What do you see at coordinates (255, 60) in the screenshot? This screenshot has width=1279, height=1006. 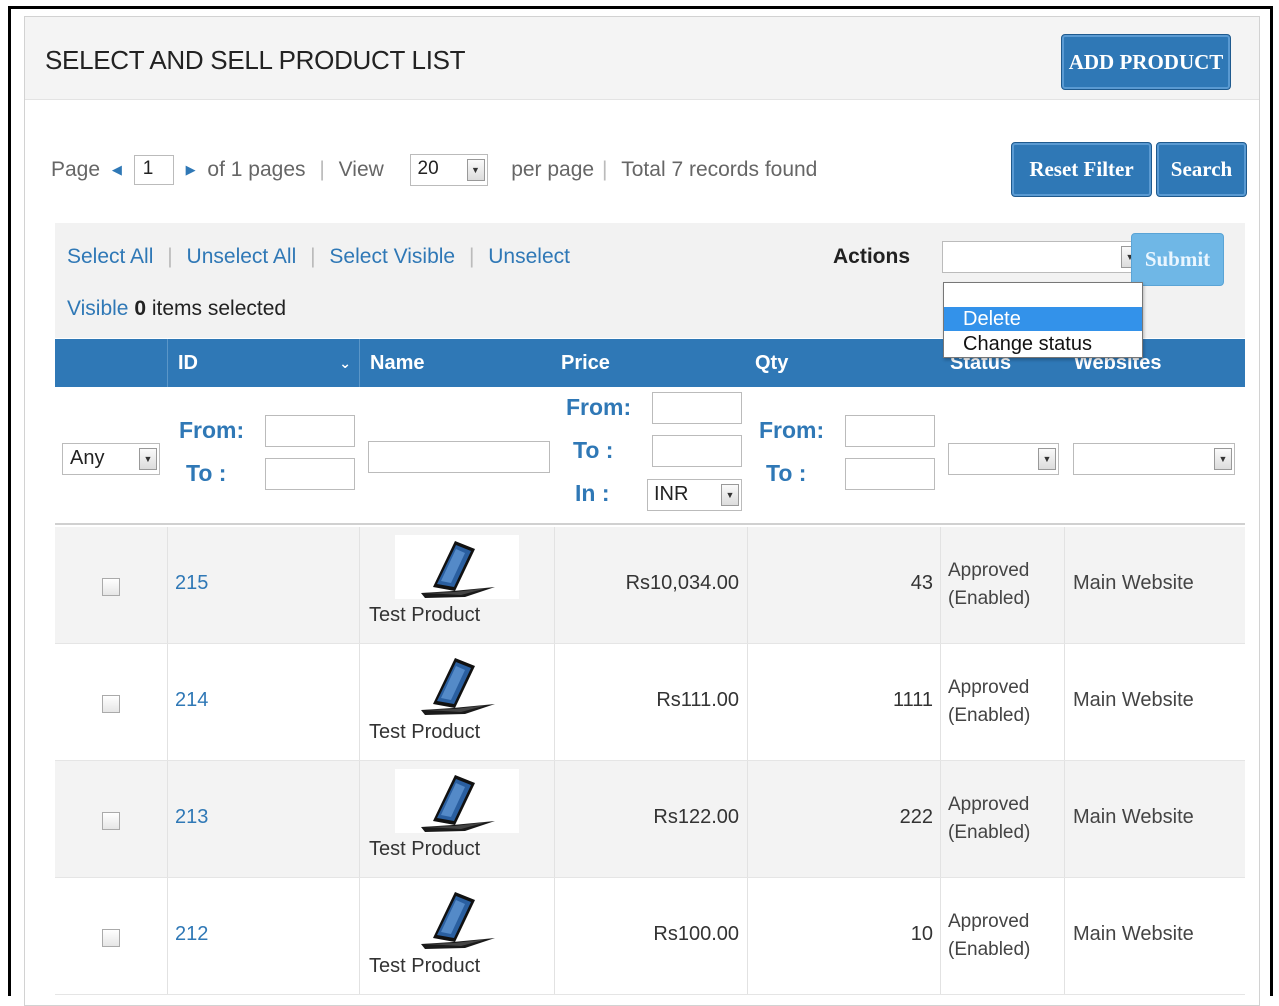 I see `page-title: SELECT AND SELL PRODUCT LIST` at bounding box center [255, 60].